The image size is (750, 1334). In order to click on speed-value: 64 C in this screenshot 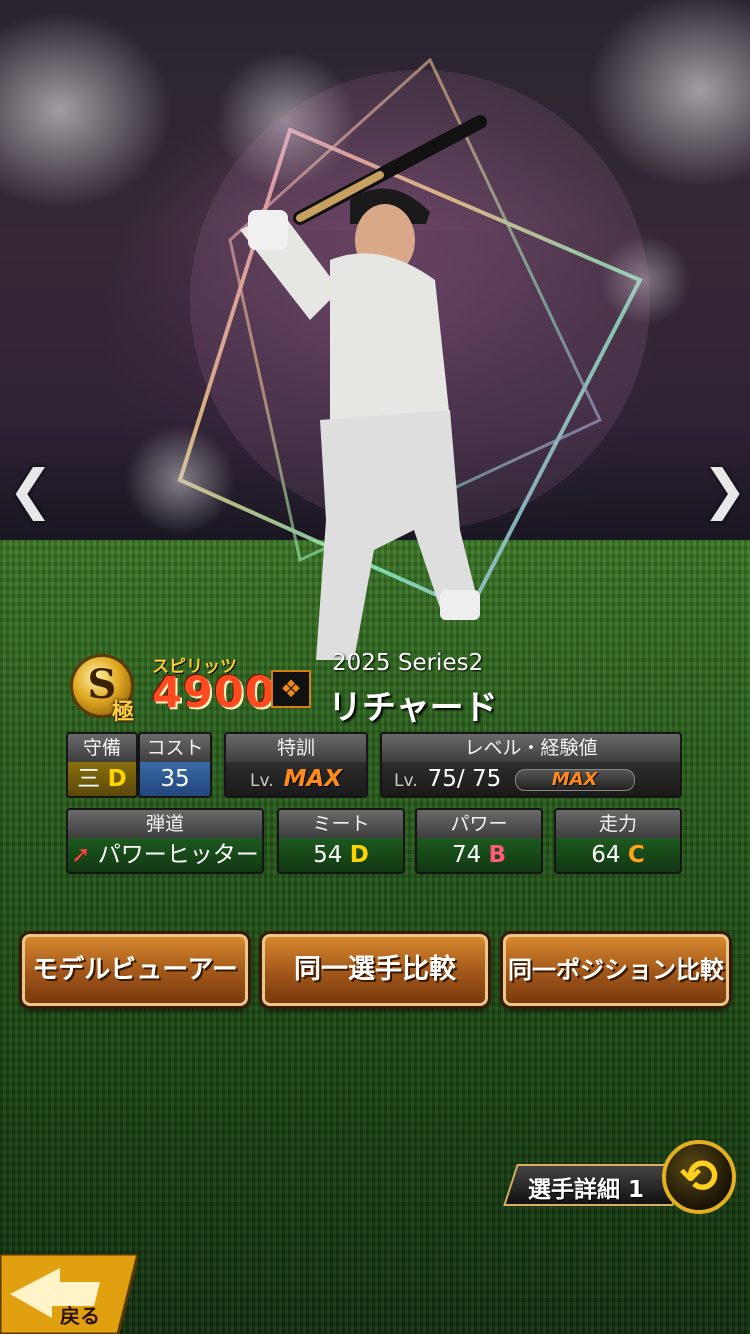, I will do `click(618, 855)`.